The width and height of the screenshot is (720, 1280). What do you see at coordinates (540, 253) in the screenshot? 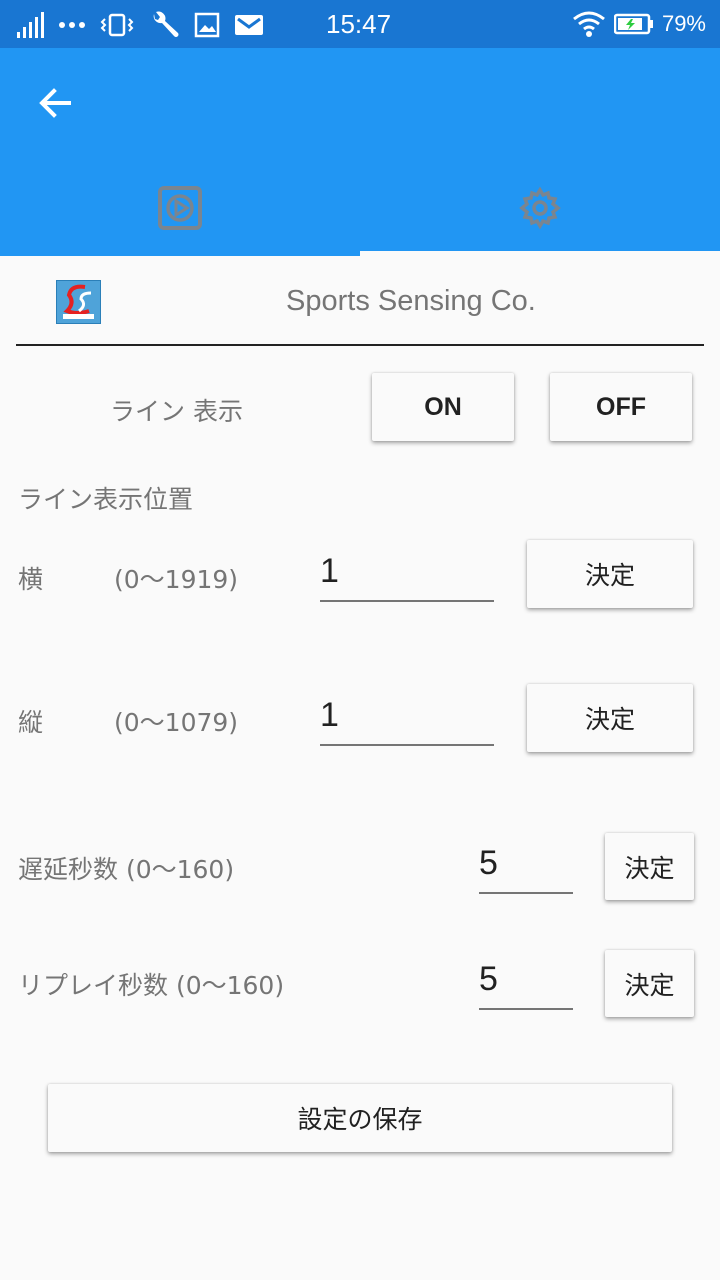
I see `tab-indicator` at bounding box center [540, 253].